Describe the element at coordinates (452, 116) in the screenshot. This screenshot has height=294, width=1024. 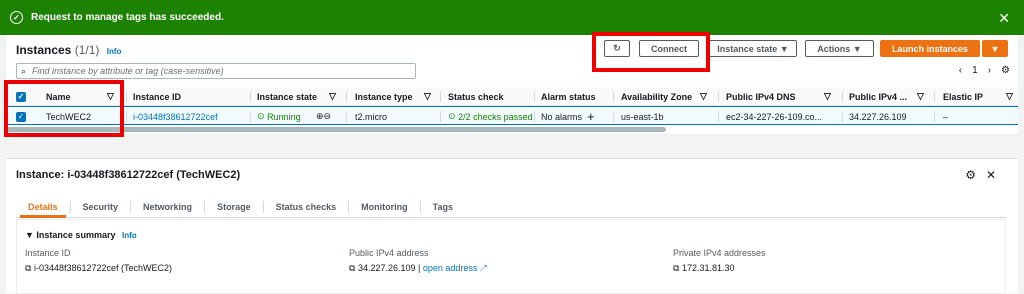
I see `check-icon: ⊙` at that location.